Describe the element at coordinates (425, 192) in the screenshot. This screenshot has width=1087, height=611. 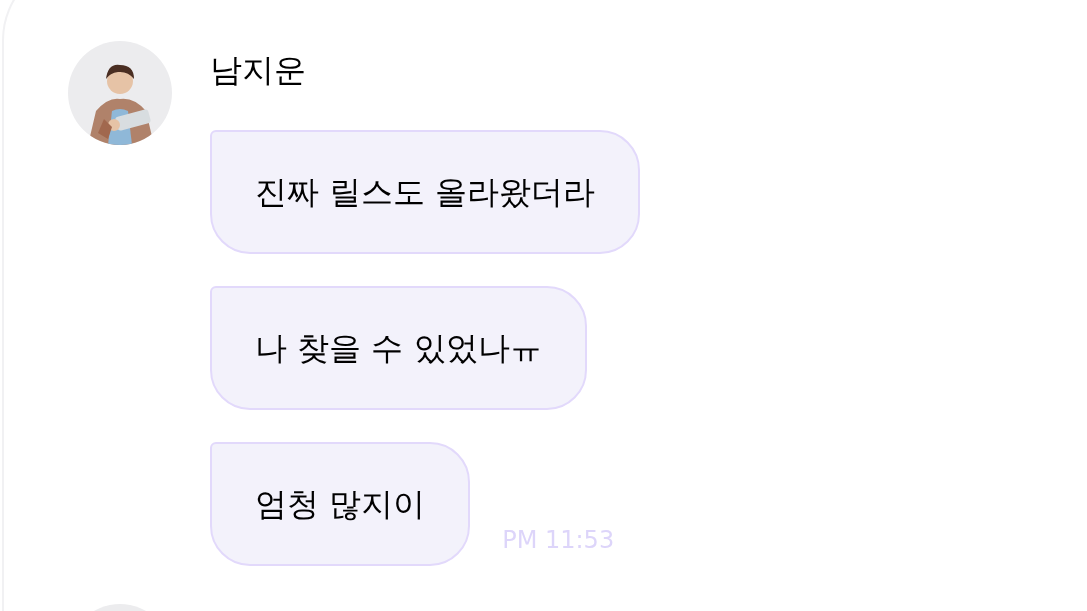
I see `message-bubble: 진짜 릴스도 올라왔더라` at that location.